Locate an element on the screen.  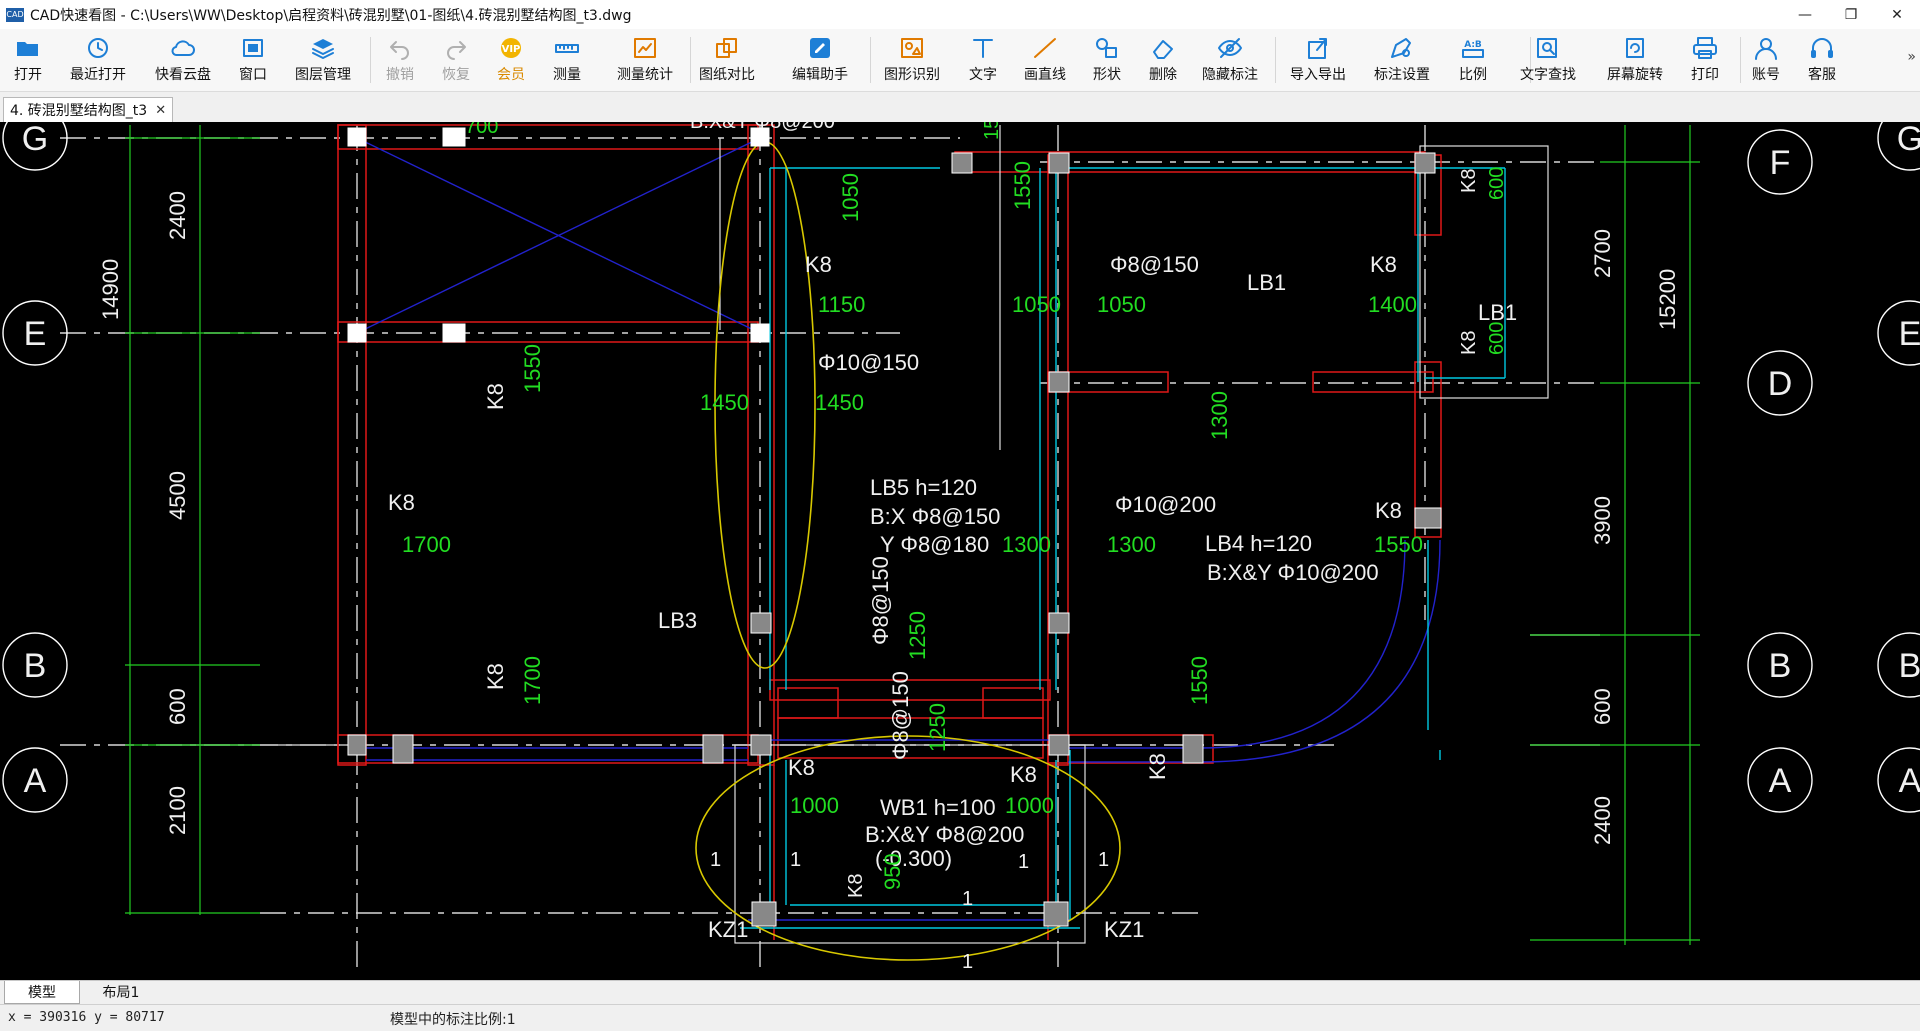
toolbar-button-user: 账号 is located at coordinates (1766, 61).